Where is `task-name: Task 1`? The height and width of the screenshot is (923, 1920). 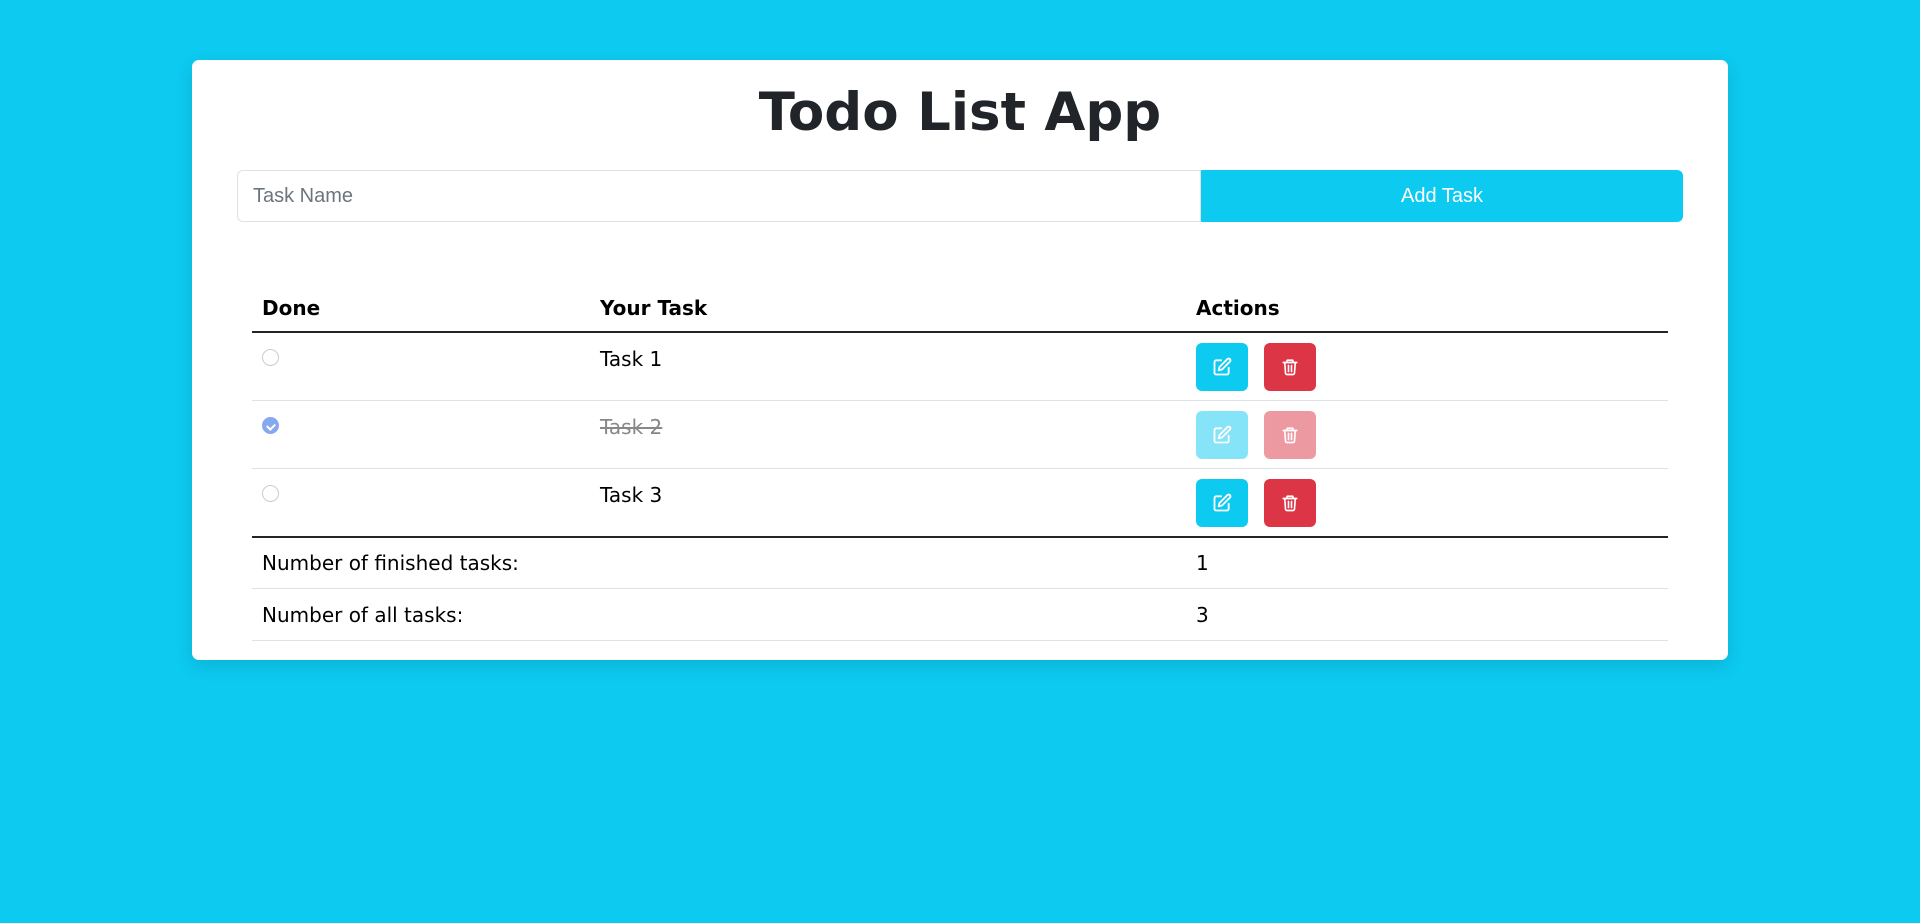
task-name: Task 1 is located at coordinates (631, 358).